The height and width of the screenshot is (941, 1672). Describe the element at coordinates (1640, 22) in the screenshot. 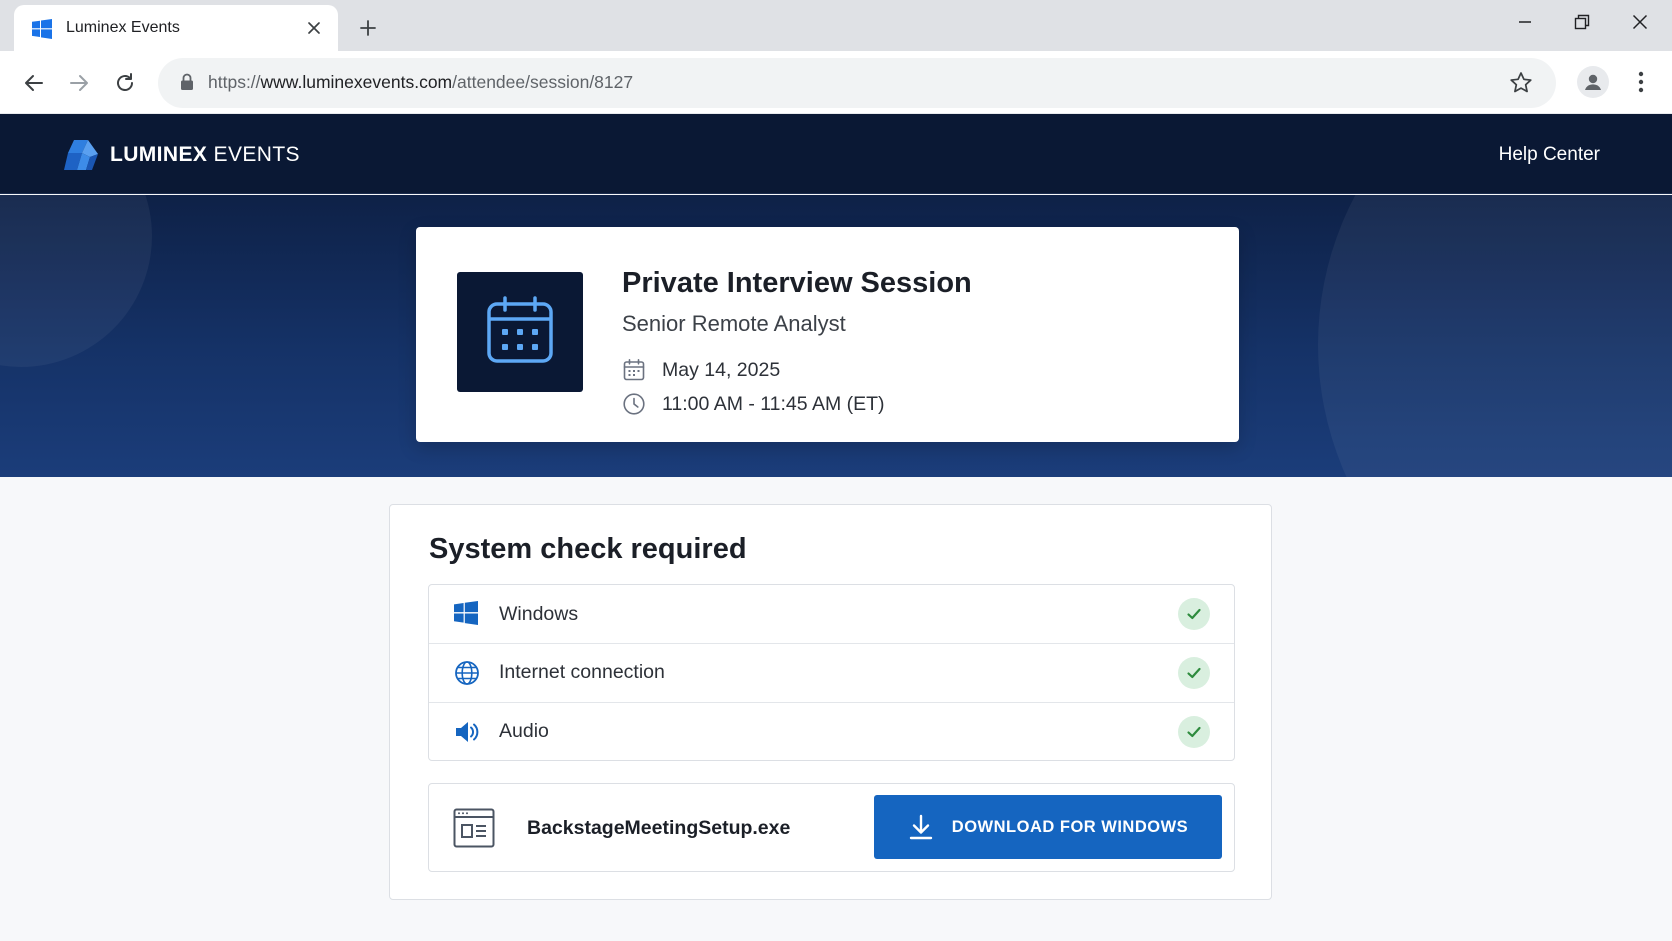

I see `close-window-icon` at that location.